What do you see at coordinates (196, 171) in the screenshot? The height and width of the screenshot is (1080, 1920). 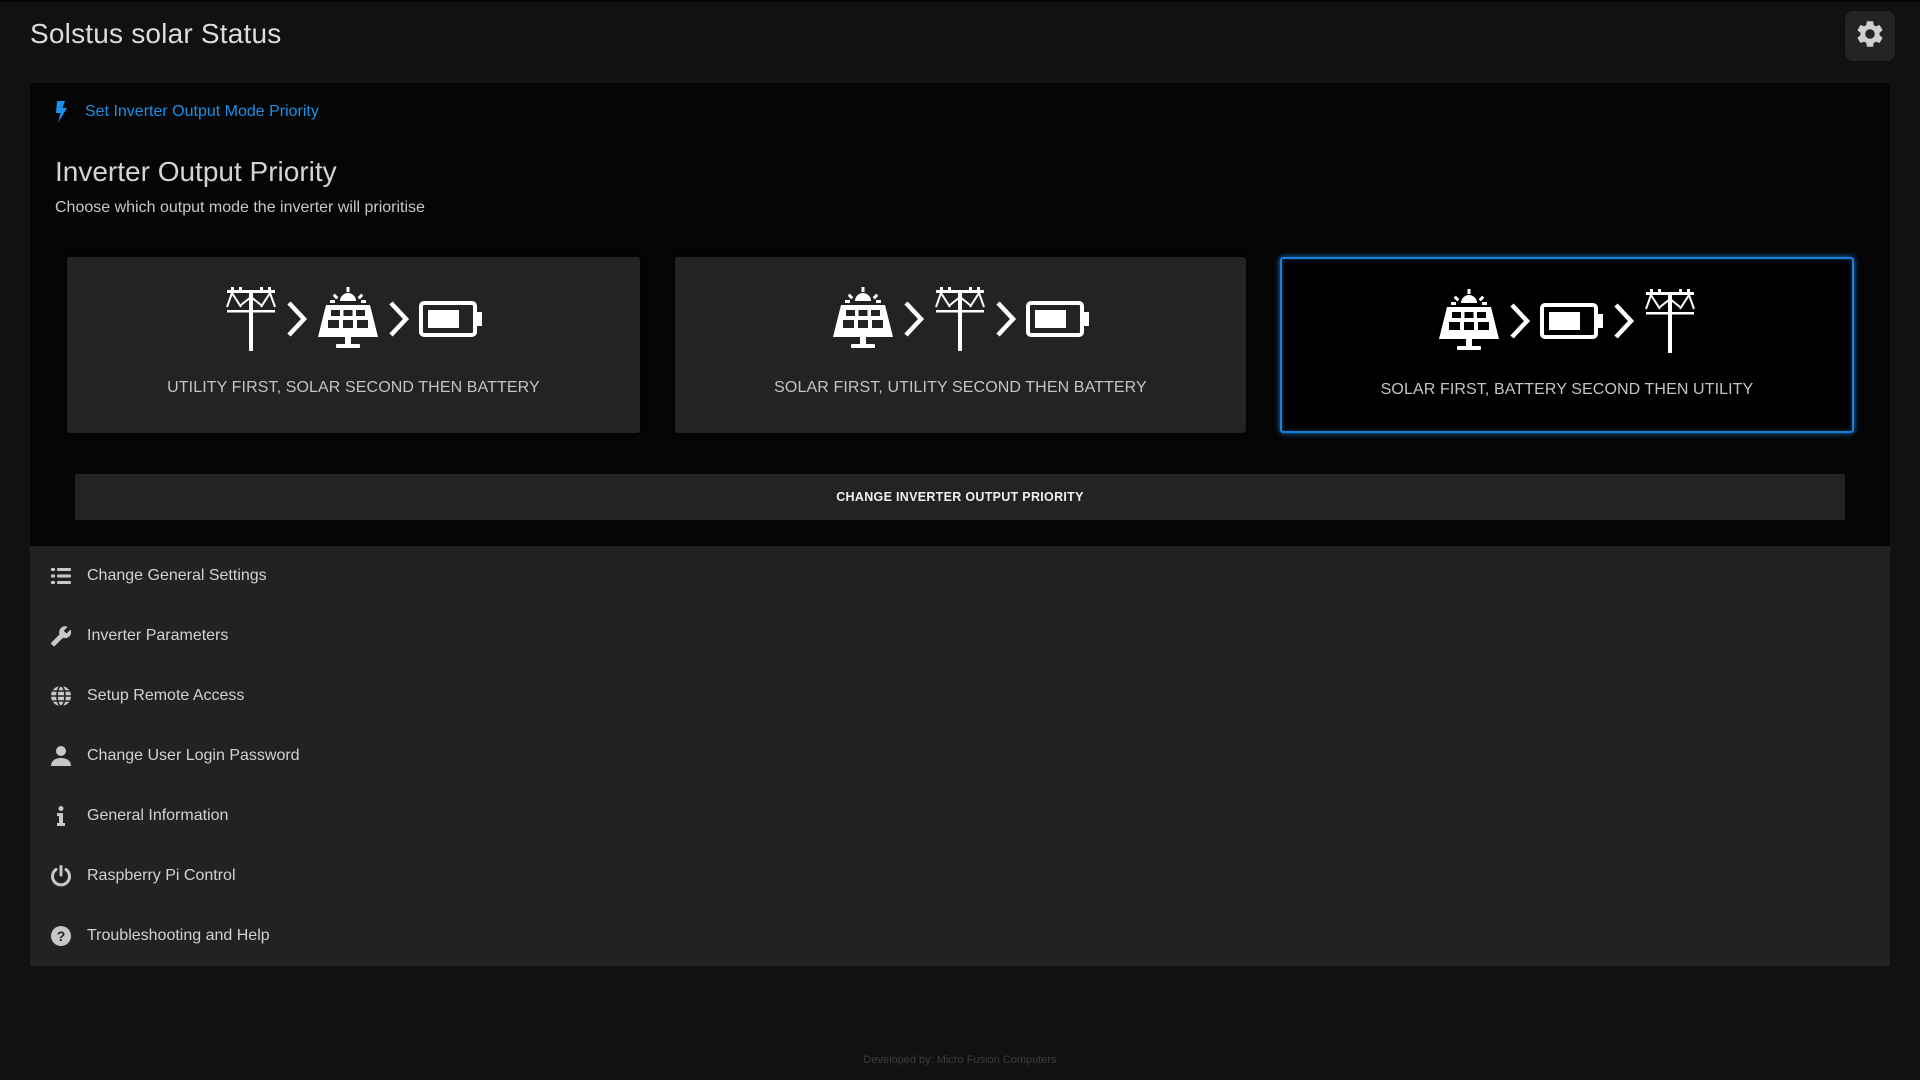 I see `section-heading: Inverter Output Priority` at bounding box center [196, 171].